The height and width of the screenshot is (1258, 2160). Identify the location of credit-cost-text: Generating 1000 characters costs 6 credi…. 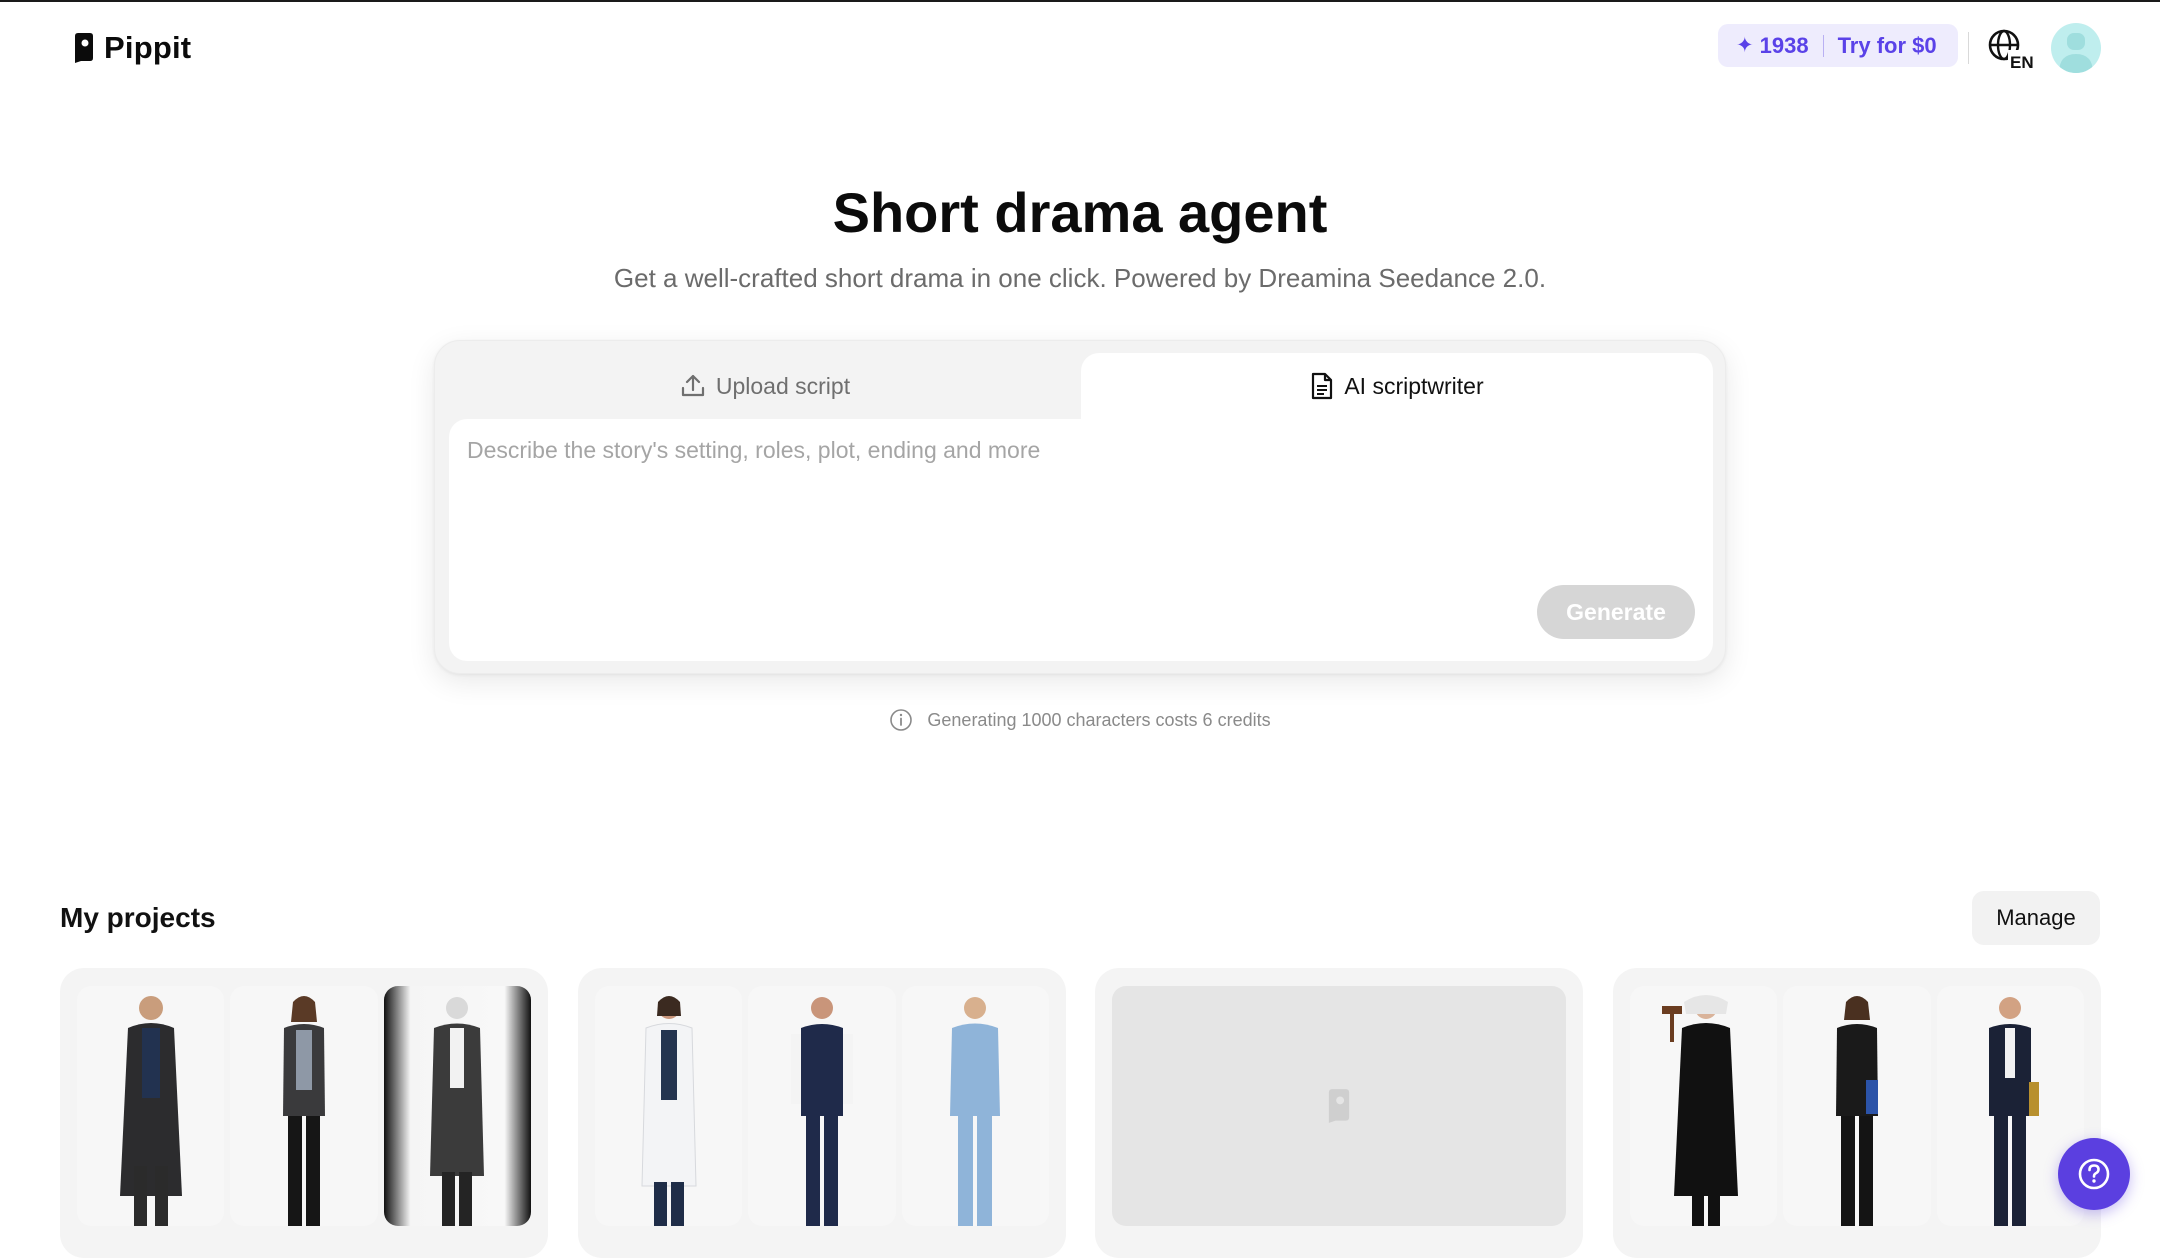
(1099, 719).